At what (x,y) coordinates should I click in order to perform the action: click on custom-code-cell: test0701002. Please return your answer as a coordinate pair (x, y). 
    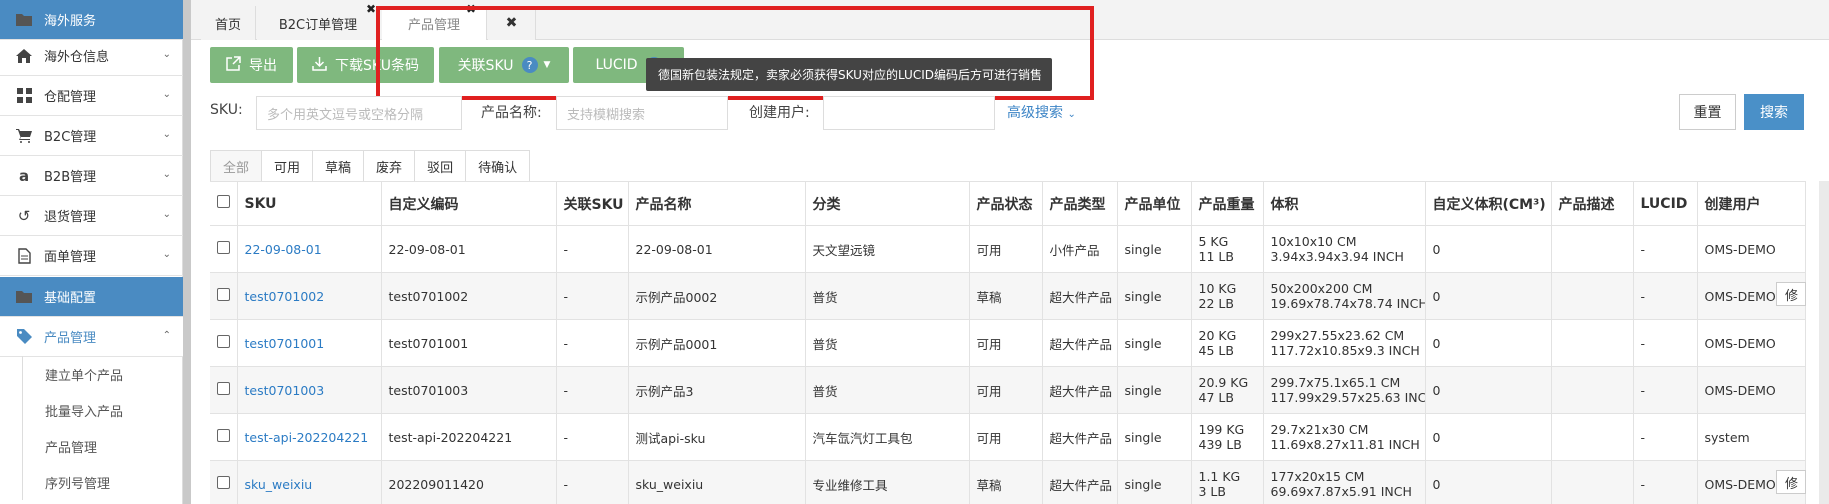
    Looking at the image, I should click on (469, 296).